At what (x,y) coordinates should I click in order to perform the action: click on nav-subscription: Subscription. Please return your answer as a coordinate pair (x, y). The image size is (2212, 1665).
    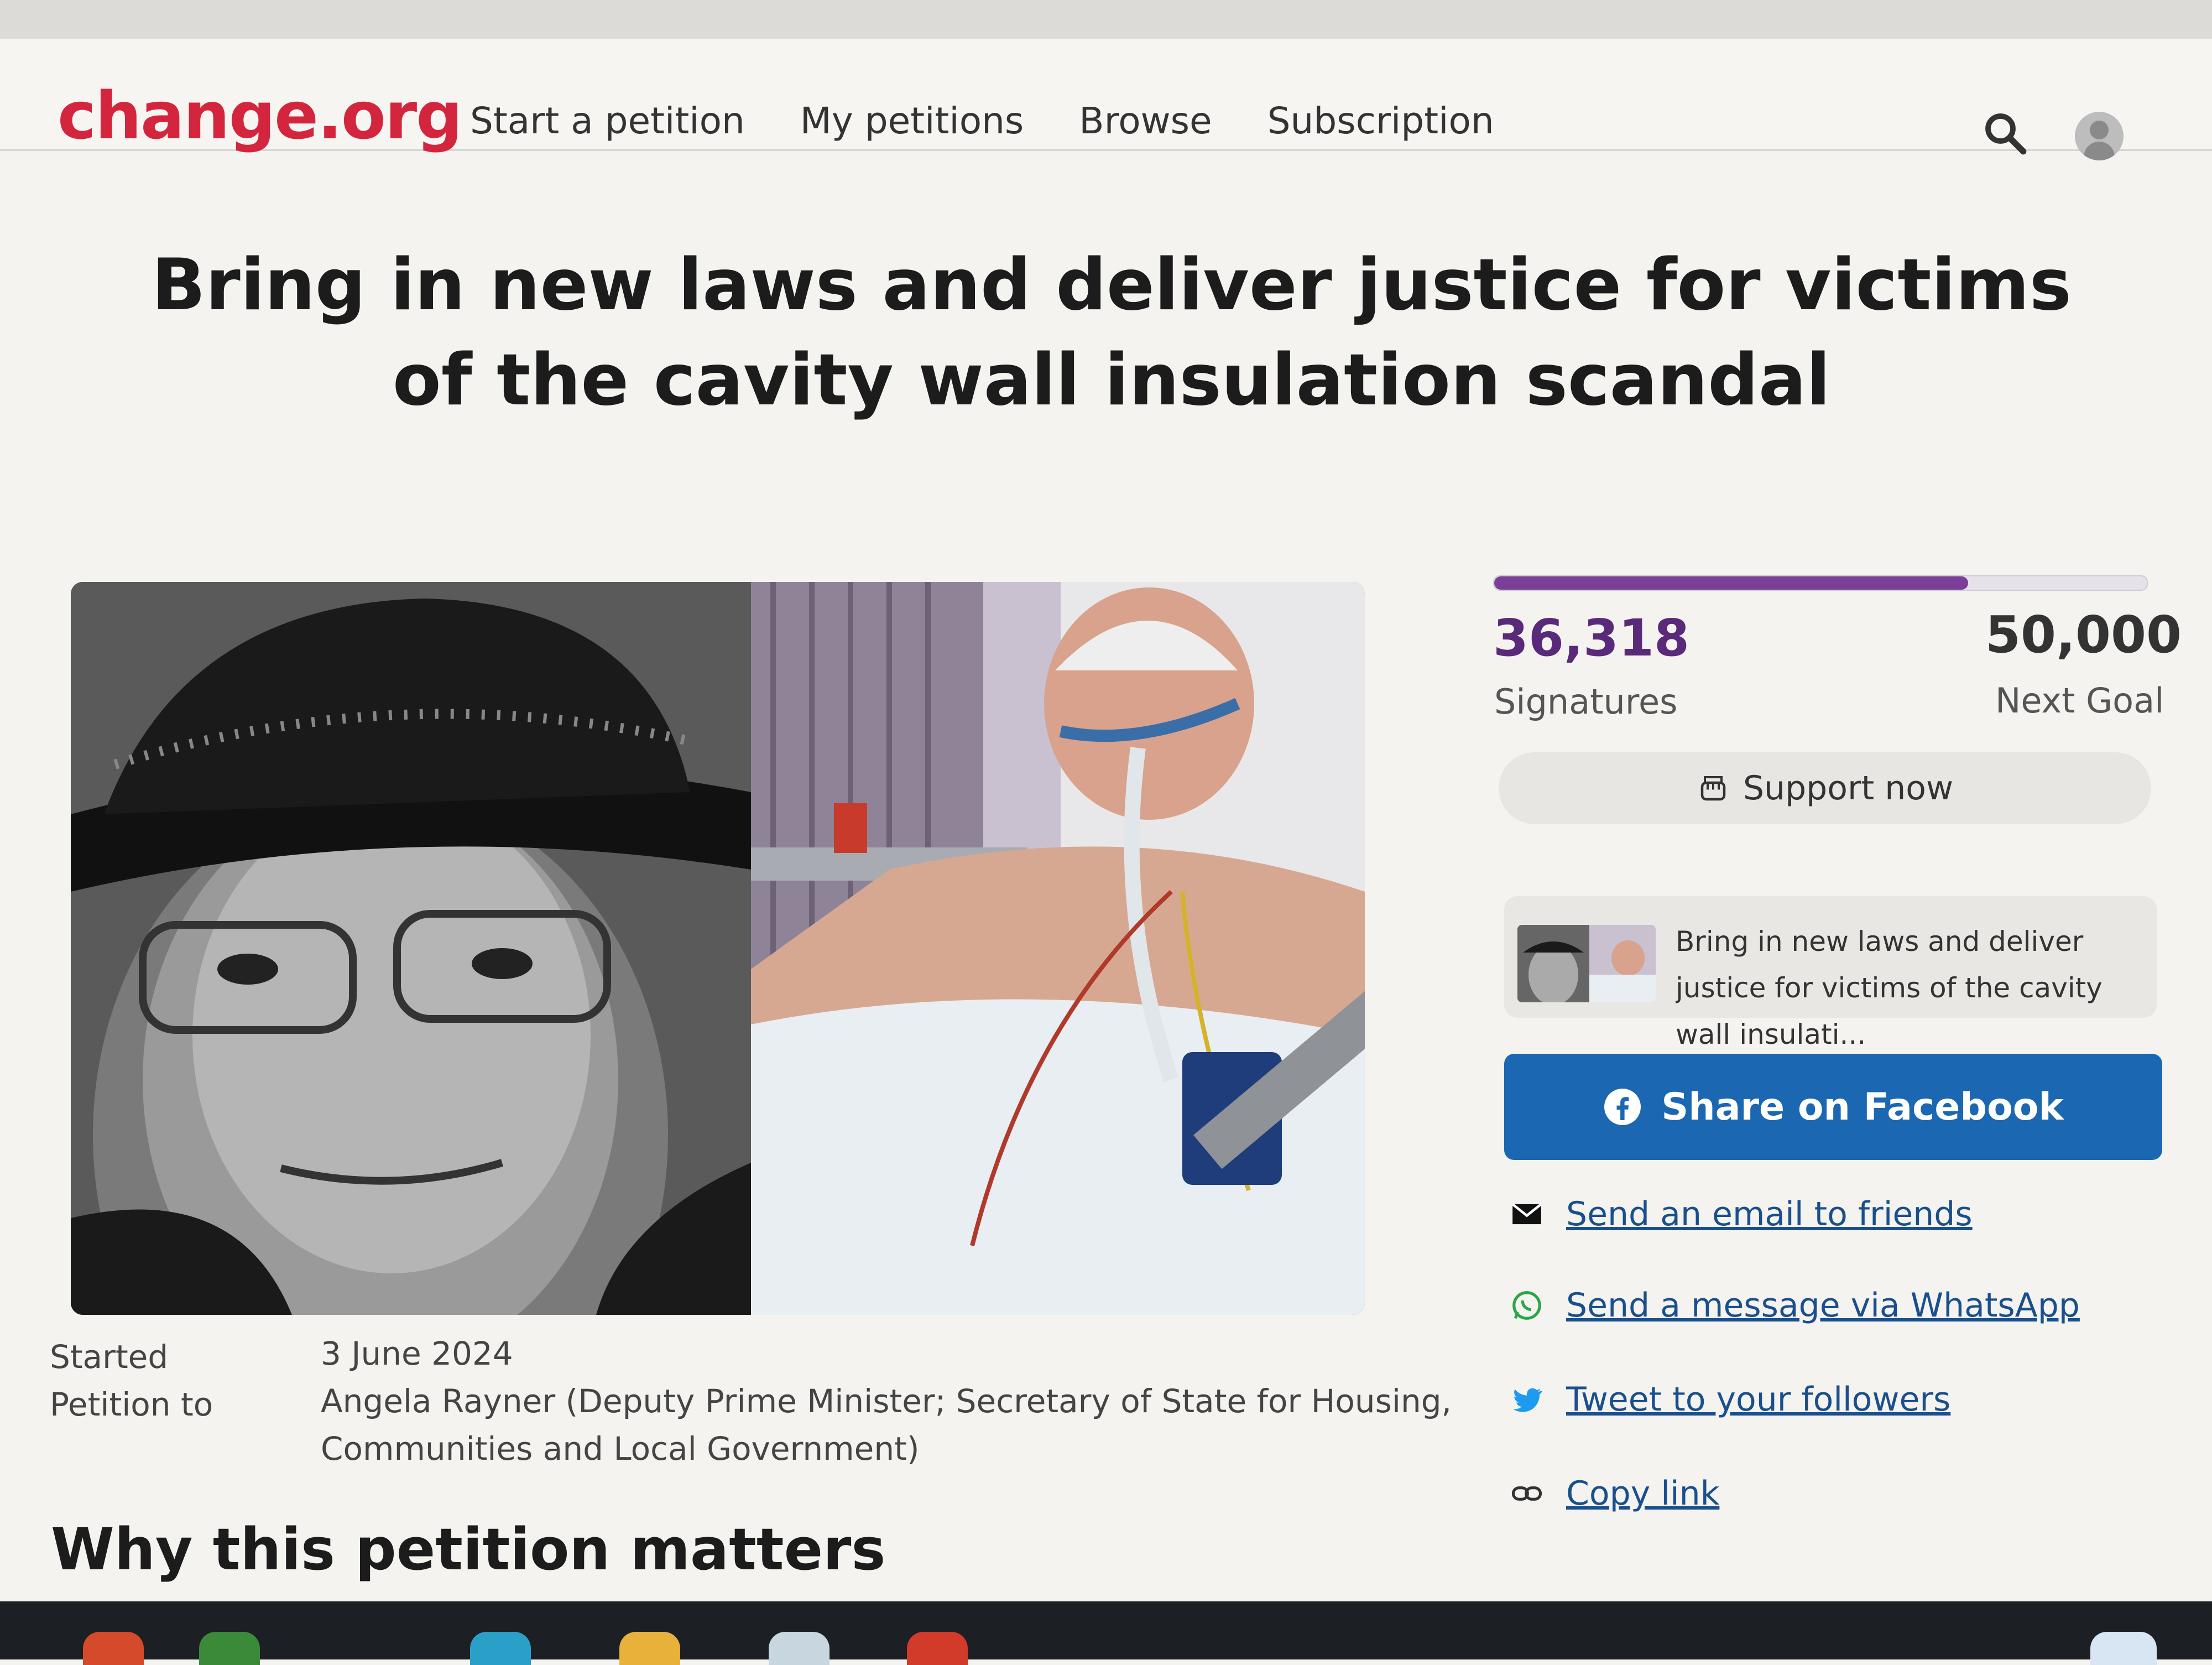
    Looking at the image, I should click on (1381, 121).